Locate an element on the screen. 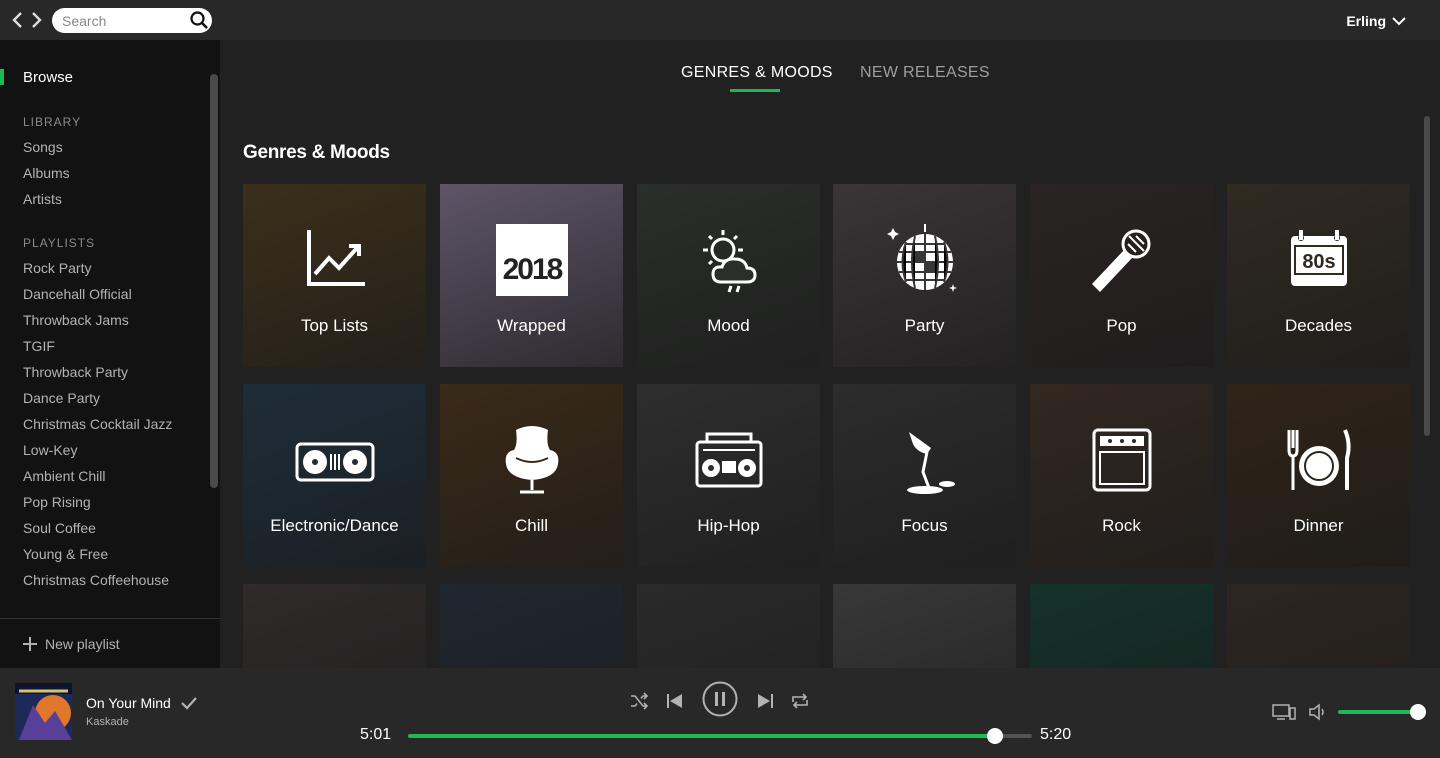 The height and width of the screenshot is (758, 1440). progress-handle is located at coordinates (995, 736).